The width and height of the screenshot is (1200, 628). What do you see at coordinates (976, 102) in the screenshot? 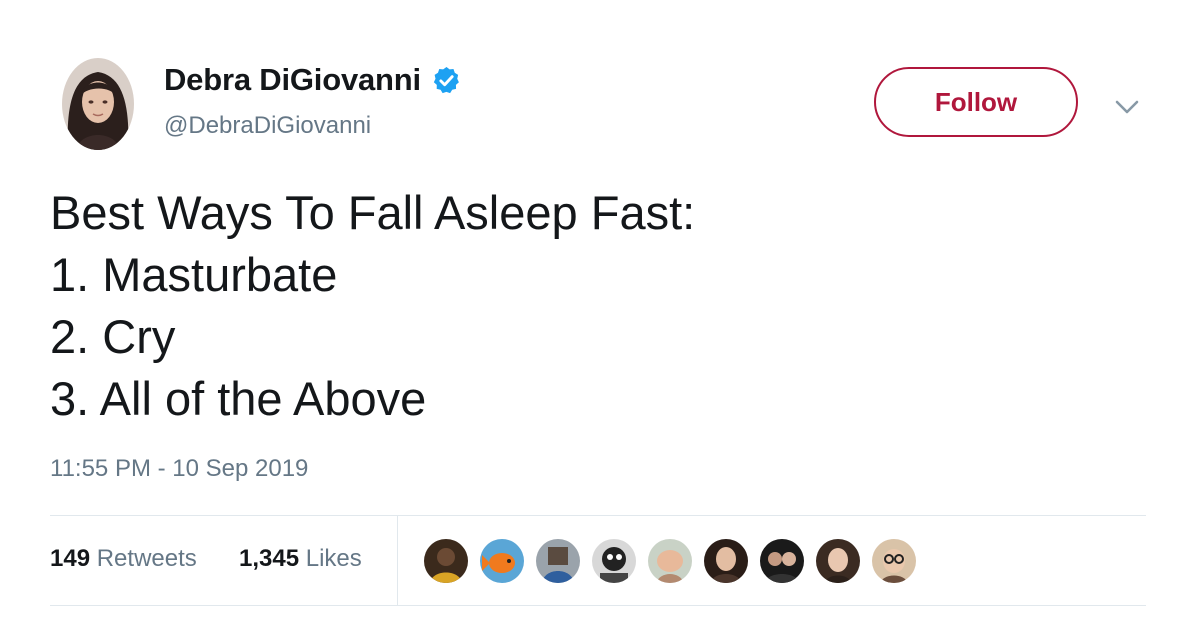
I see `follow-button: Follow` at bounding box center [976, 102].